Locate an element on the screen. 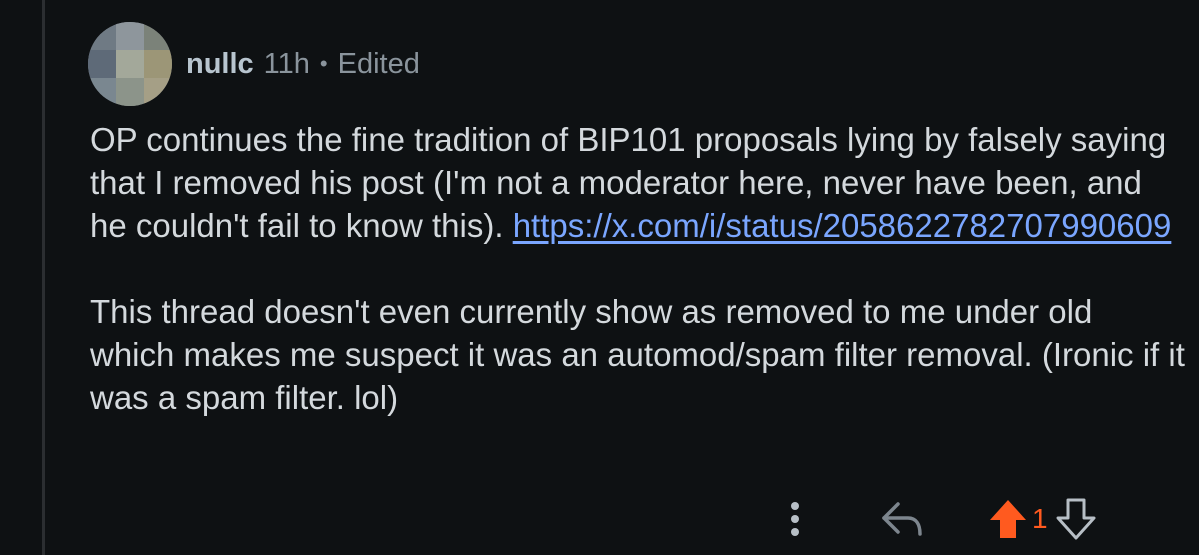 The height and width of the screenshot is (555, 1199). more-vertical-icon is located at coordinates (795, 519).